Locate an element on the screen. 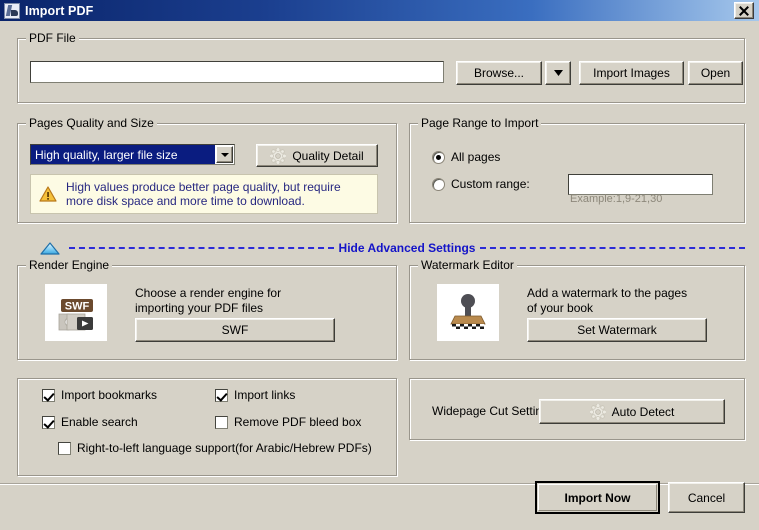 The width and height of the screenshot is (759, 530). pages-quality-legend: Pages Quality and Size is located at coordinates (91, 123).